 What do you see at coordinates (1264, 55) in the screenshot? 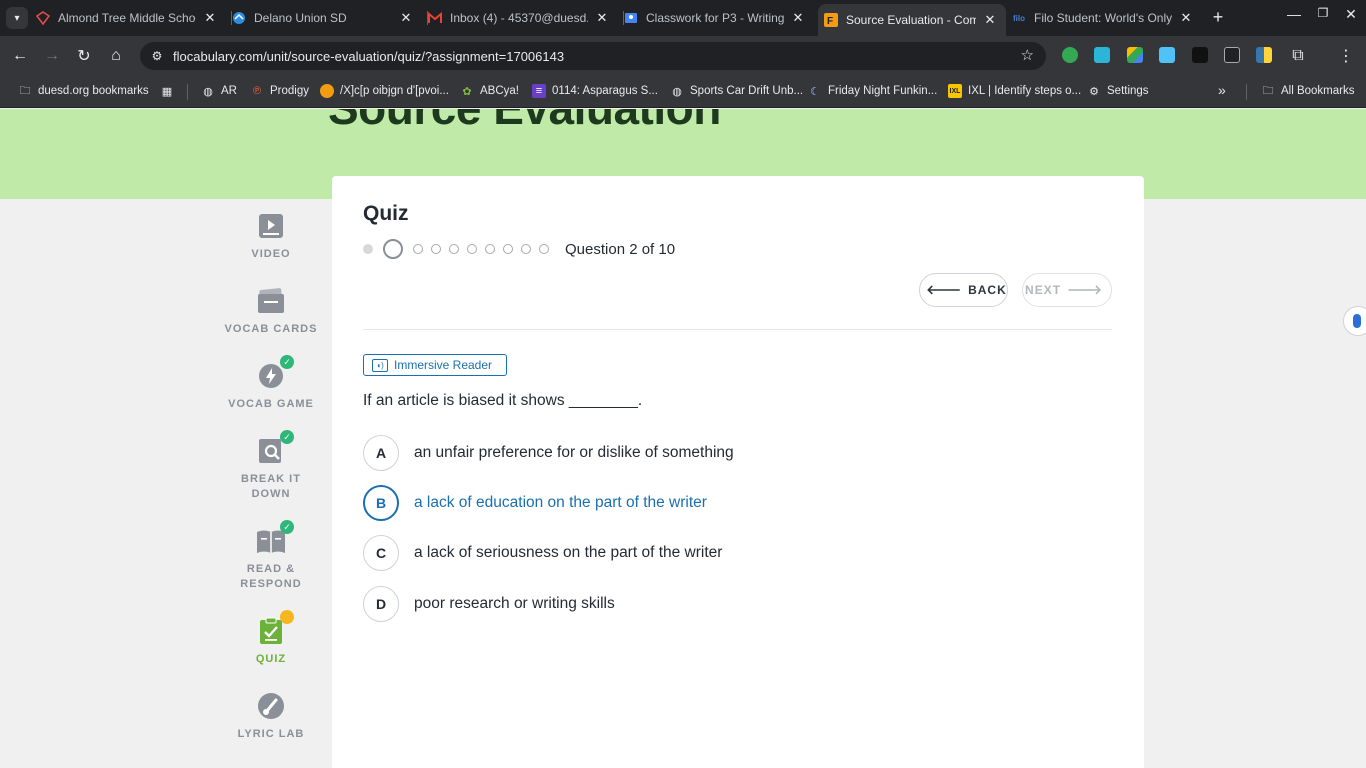
I see `extension-python-icon` at bounding box center [1264, 55].